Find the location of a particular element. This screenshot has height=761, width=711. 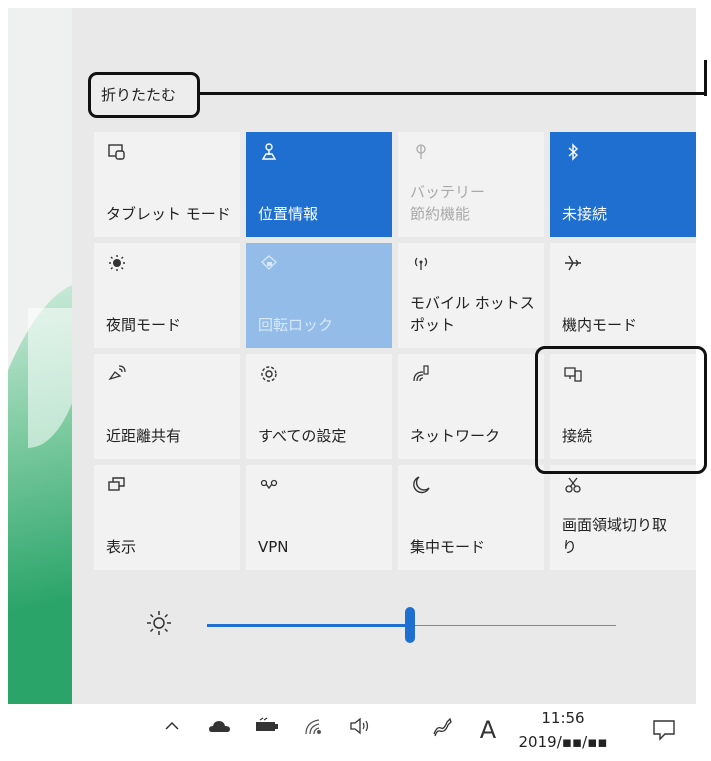

tile-tablet-mode: タブレット モード is located at coordinates (167, 184).